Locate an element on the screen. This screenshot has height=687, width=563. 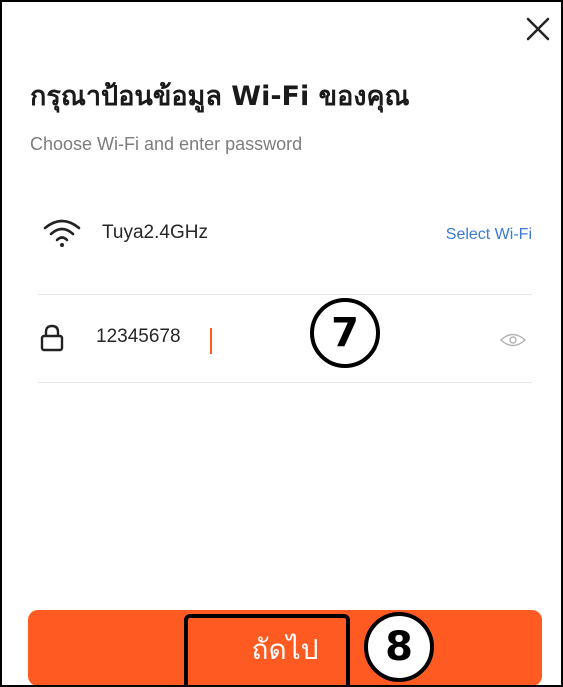
step-8-number: 8 is located at coordinates (399, 647).